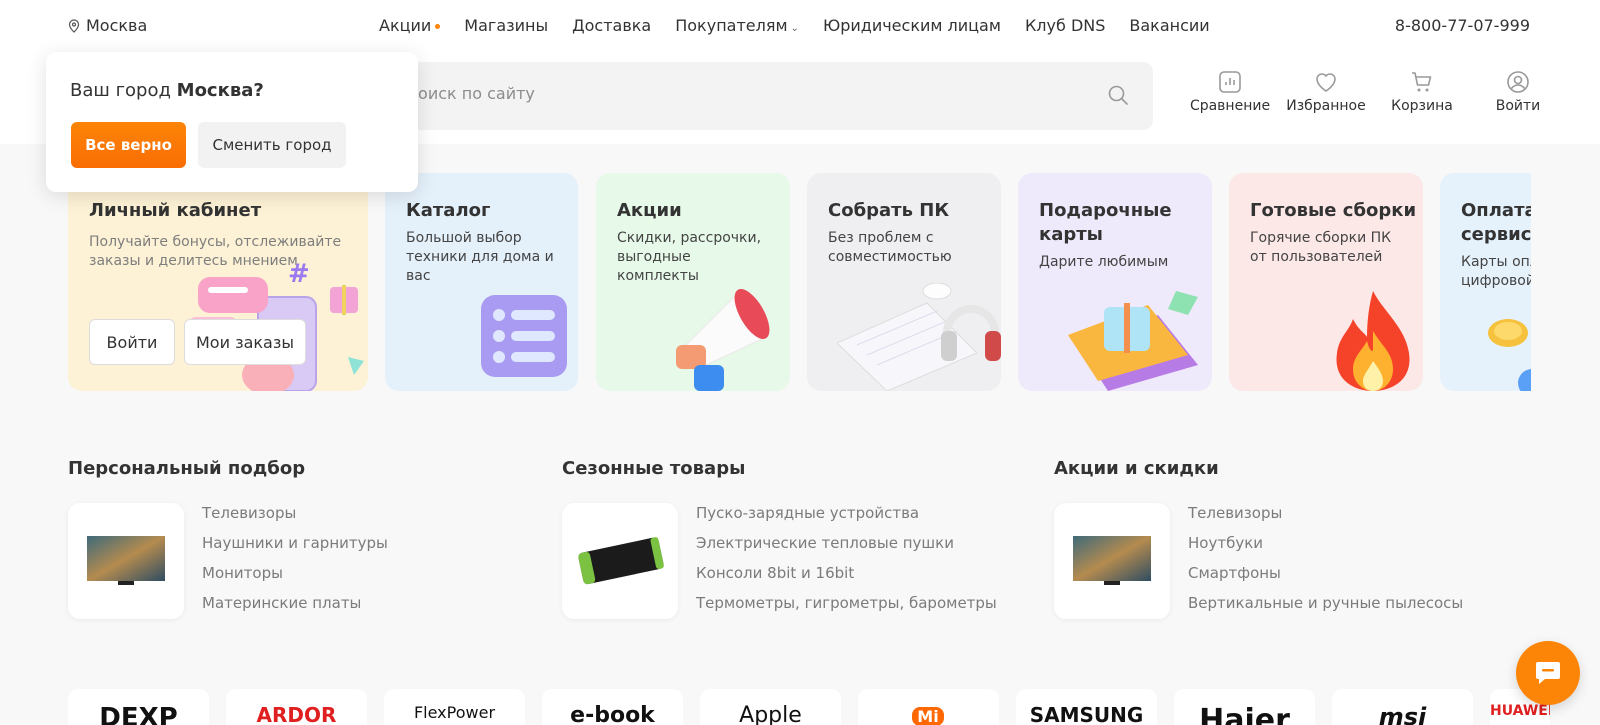  I want to click on nav-vacancies: Вакансии, so click(1169, 25).